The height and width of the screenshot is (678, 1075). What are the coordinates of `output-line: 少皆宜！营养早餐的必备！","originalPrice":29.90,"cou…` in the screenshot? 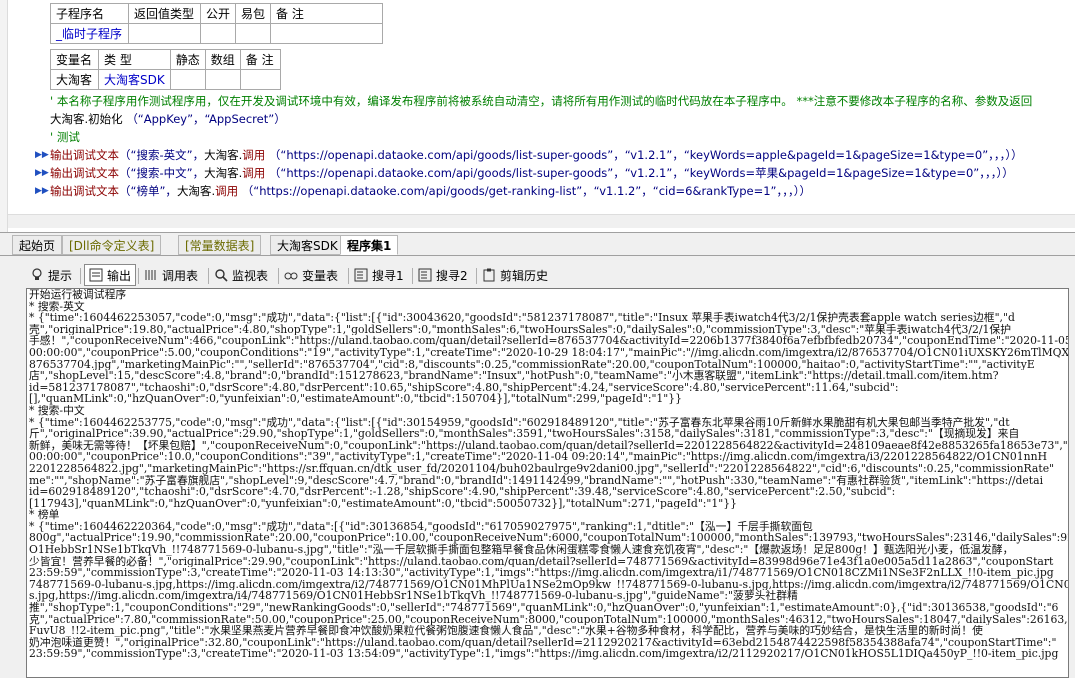 It's located at (541, 561).